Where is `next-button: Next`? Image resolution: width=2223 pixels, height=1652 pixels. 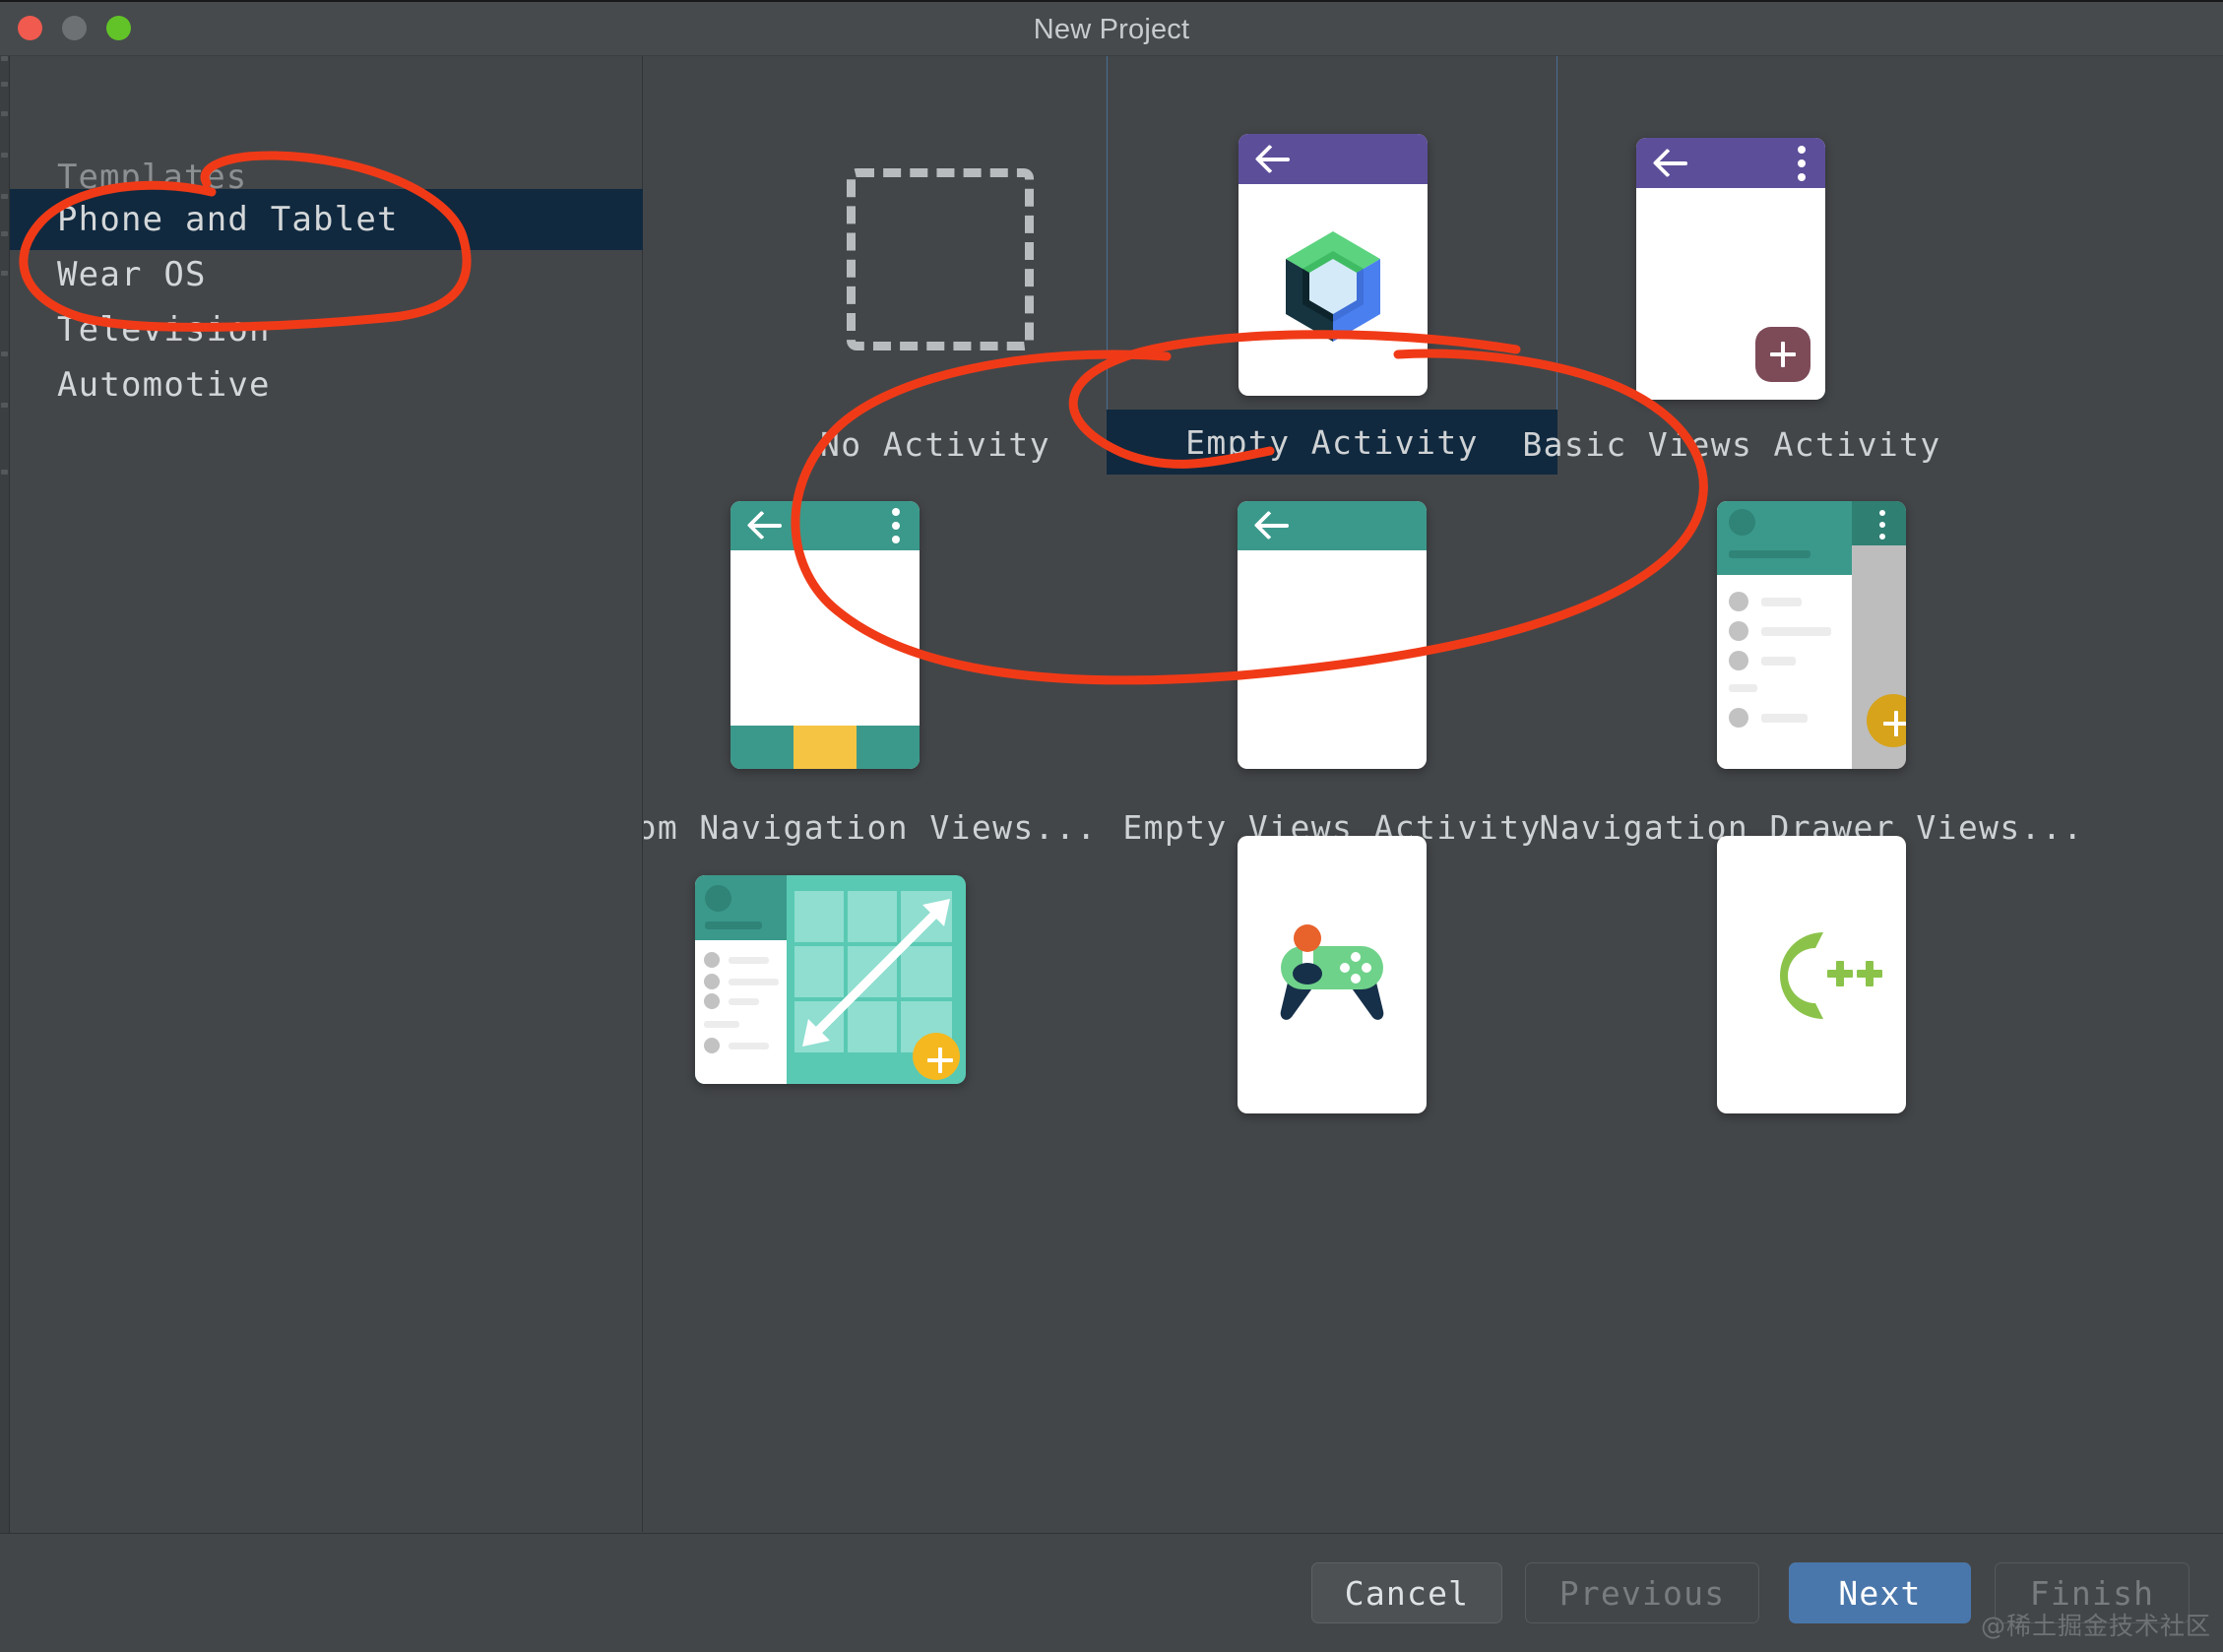
next-button: Next is located at coordinates (1880, 1593).